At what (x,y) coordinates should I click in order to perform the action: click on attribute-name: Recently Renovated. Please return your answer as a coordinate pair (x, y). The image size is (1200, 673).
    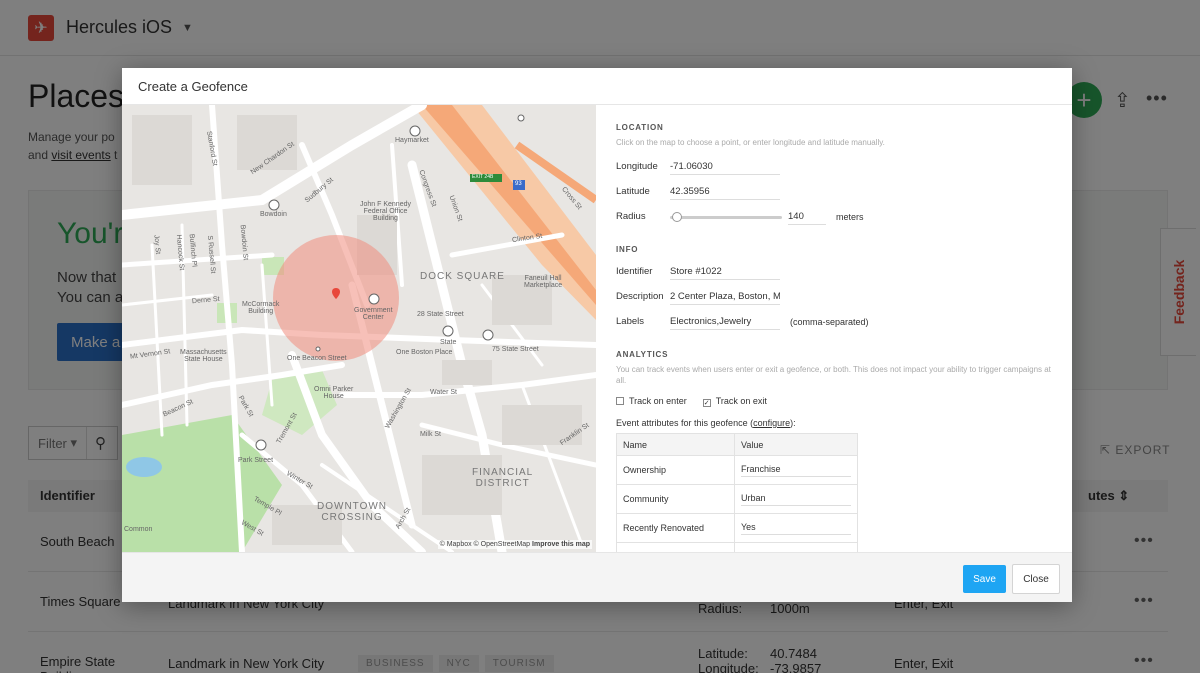
    Looking at the image, I should click on (675, 528).